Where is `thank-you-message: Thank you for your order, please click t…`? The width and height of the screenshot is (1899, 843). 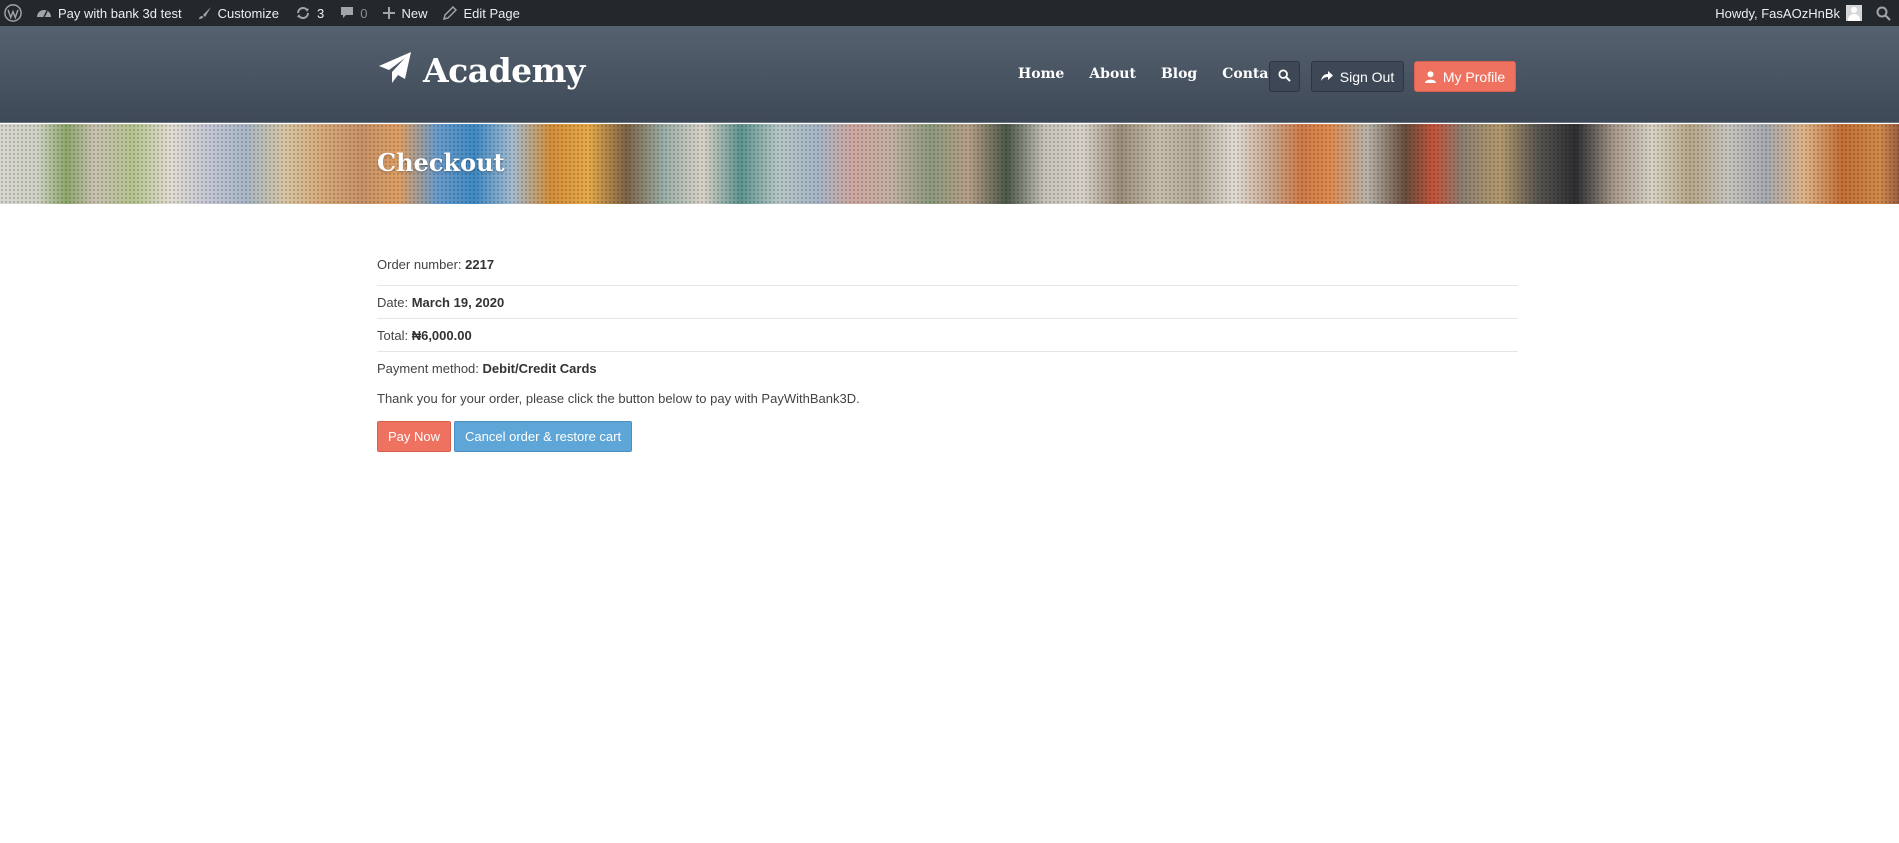
thank-you-message: Thank you for your order, please click t… is located at coordinates (618, 398).